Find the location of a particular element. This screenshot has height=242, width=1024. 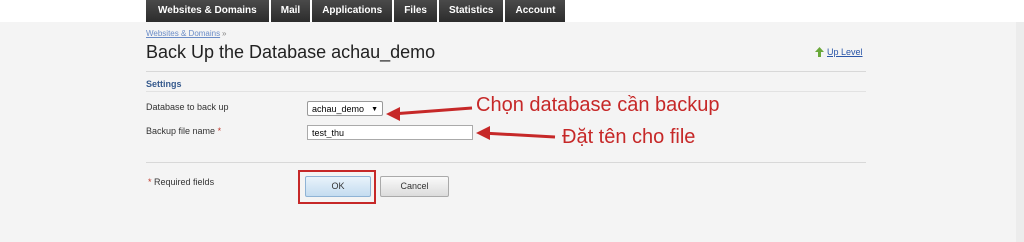

database-select: achau_demo ▼ is located at coordinates (345, 108).